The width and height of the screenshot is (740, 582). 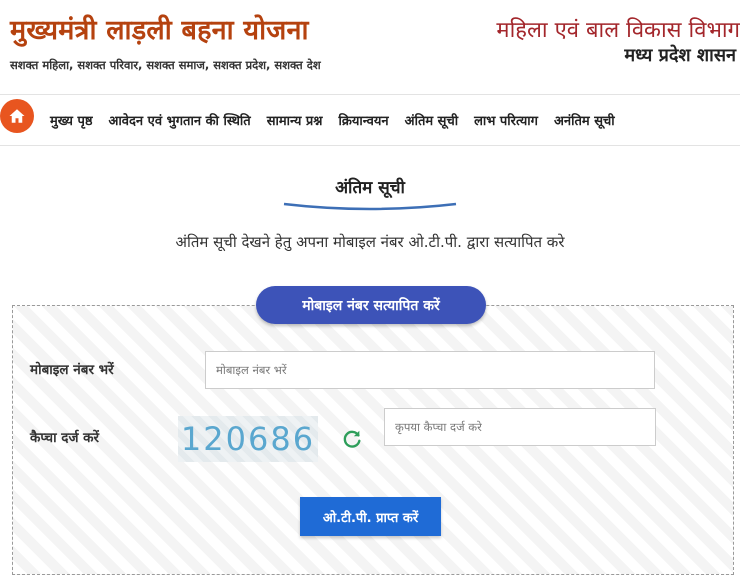 What do you see at coordinates (65, 438) in the screenshot?
I see `captcha-label: कैप्चा दर्ज करें` at bounding box center [65, 438].